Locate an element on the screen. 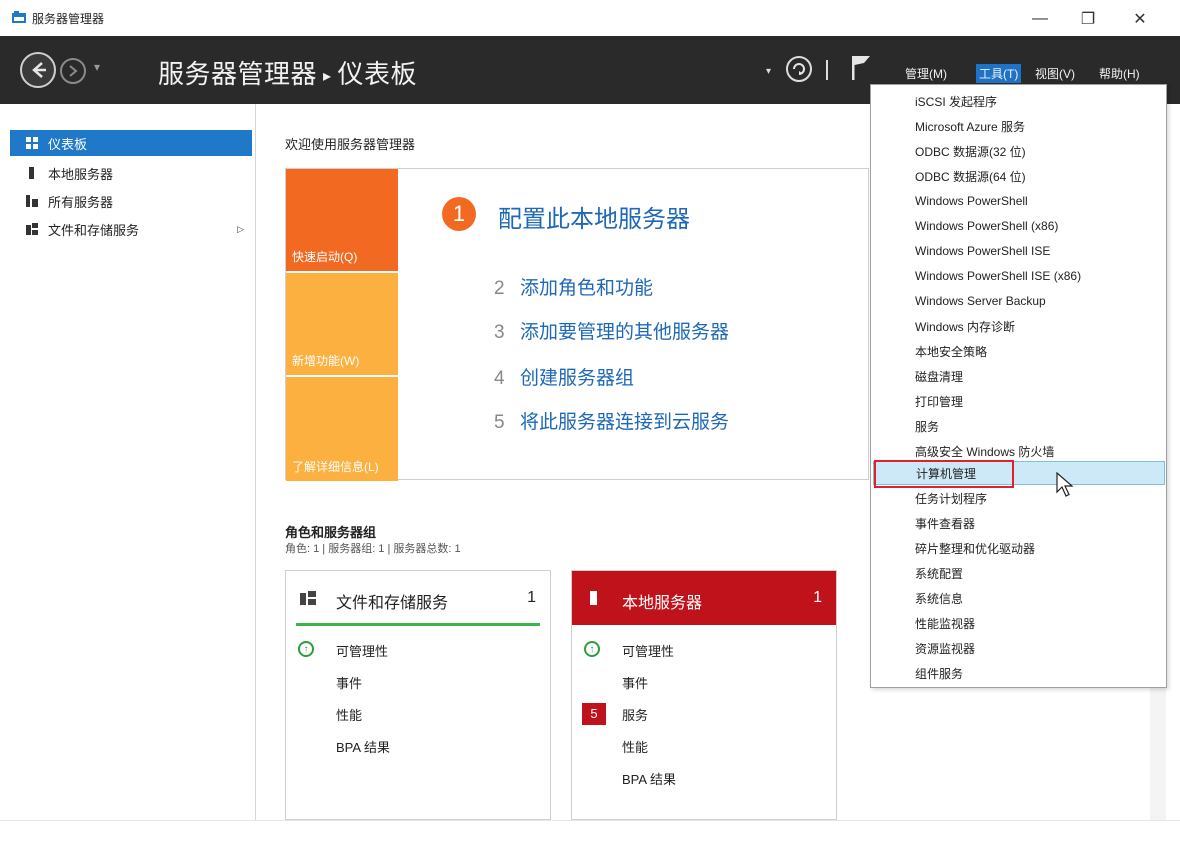 The height and width of the screenshot is (854, 1180). roles-heading: 角色和服务器组 is located at coordinates (331, 532).